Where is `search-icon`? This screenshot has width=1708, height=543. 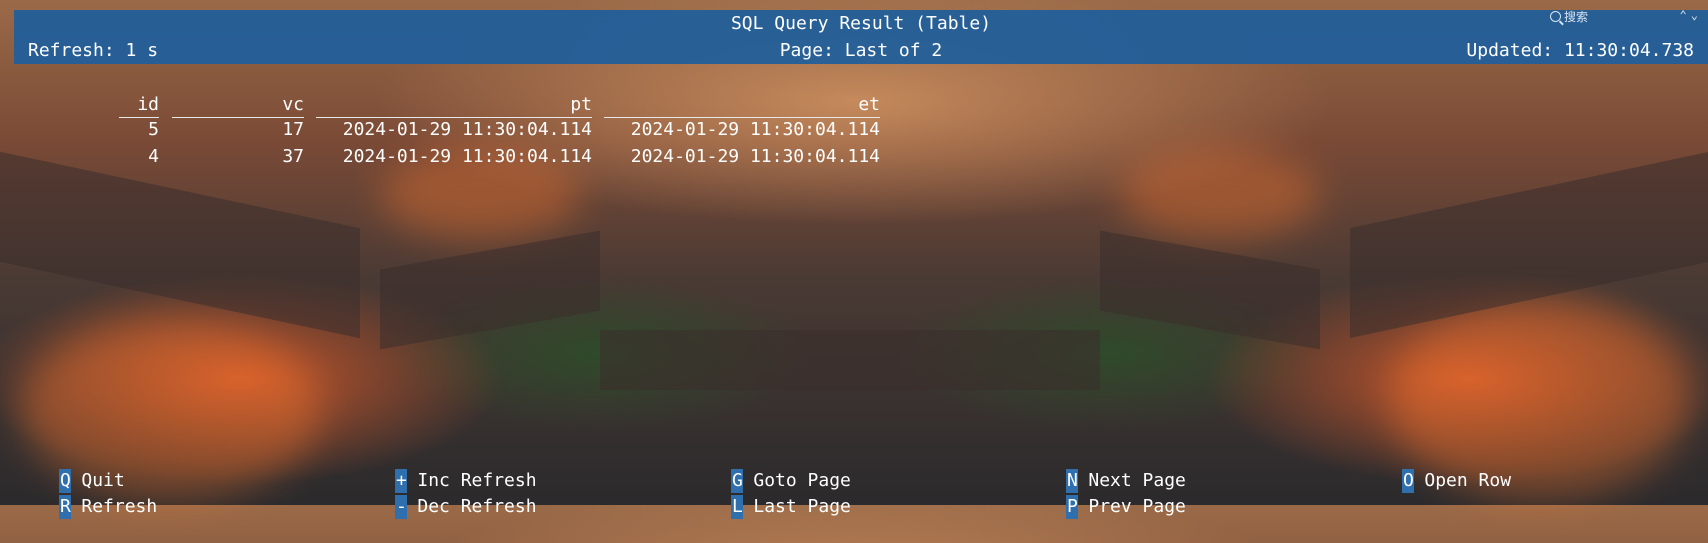
search-icon is located at coordinates (1555, 16).